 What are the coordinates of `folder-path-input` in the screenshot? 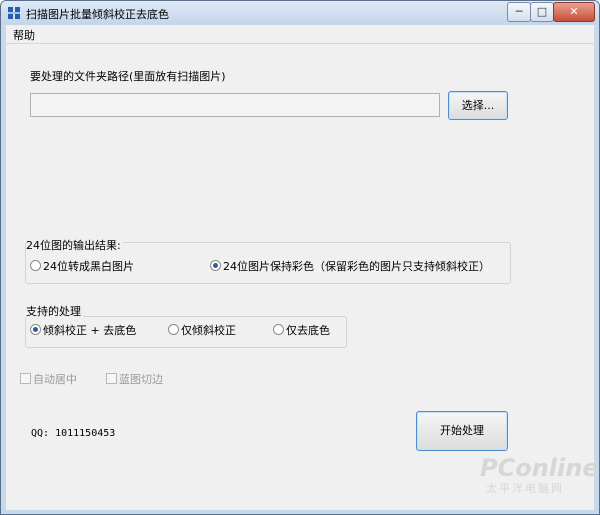 It's located at (235, 105).